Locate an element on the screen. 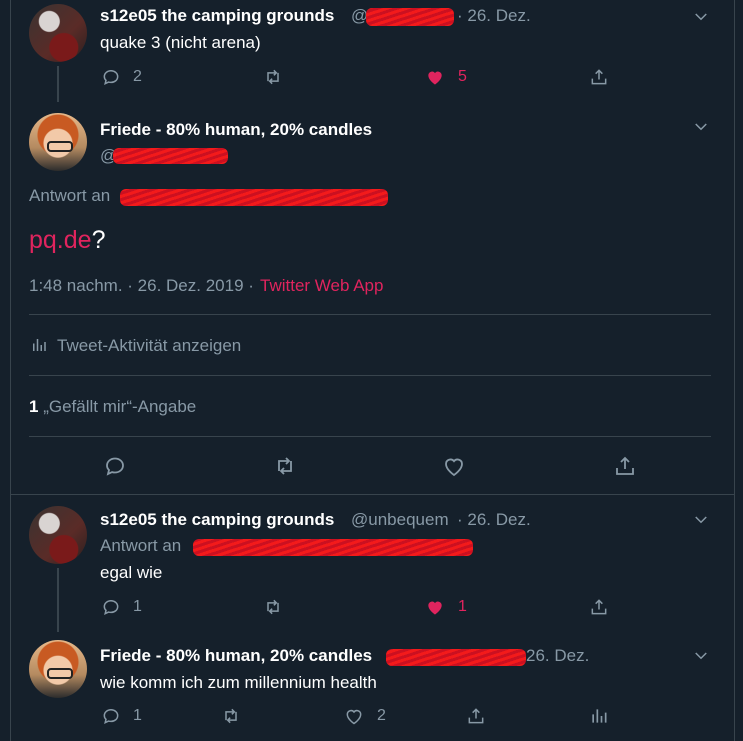 The height and width of the screenshot is (741, 743). tweet-text: egal wie is located at coordinates (131, 572).